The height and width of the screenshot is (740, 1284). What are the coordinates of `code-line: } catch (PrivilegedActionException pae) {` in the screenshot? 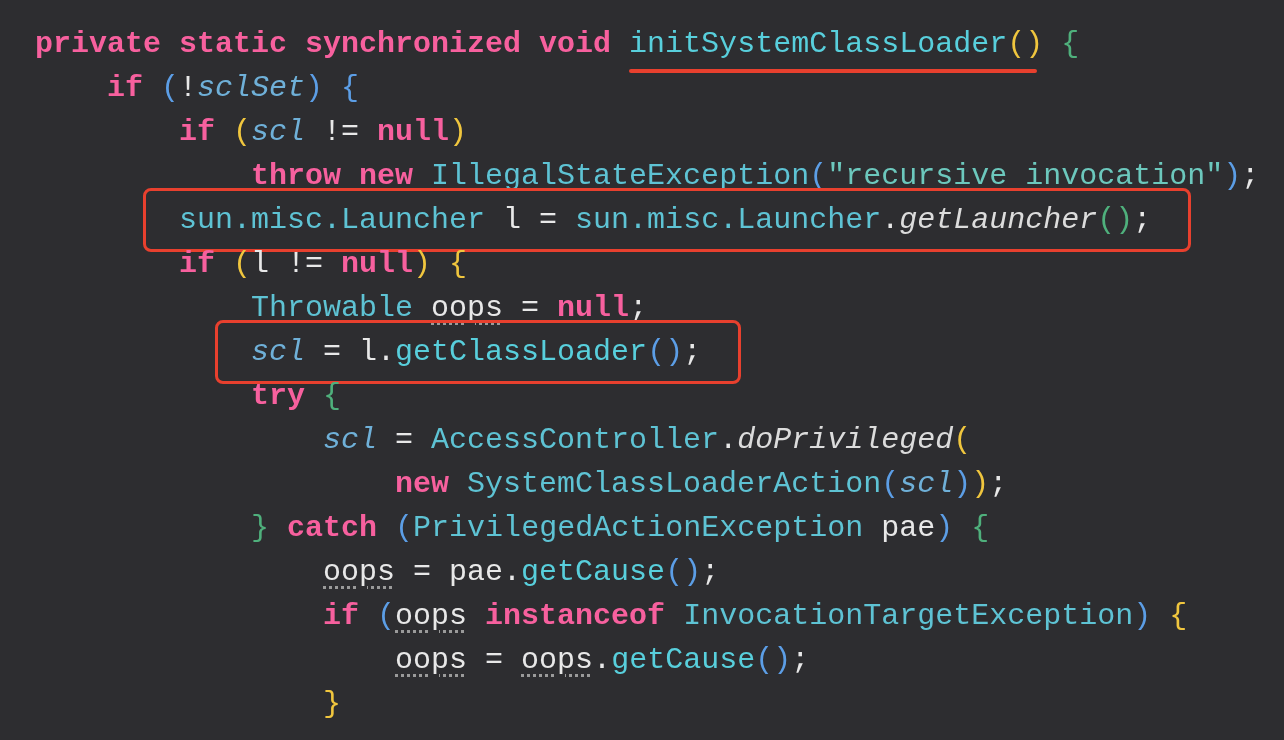 It's located at (620, 528).